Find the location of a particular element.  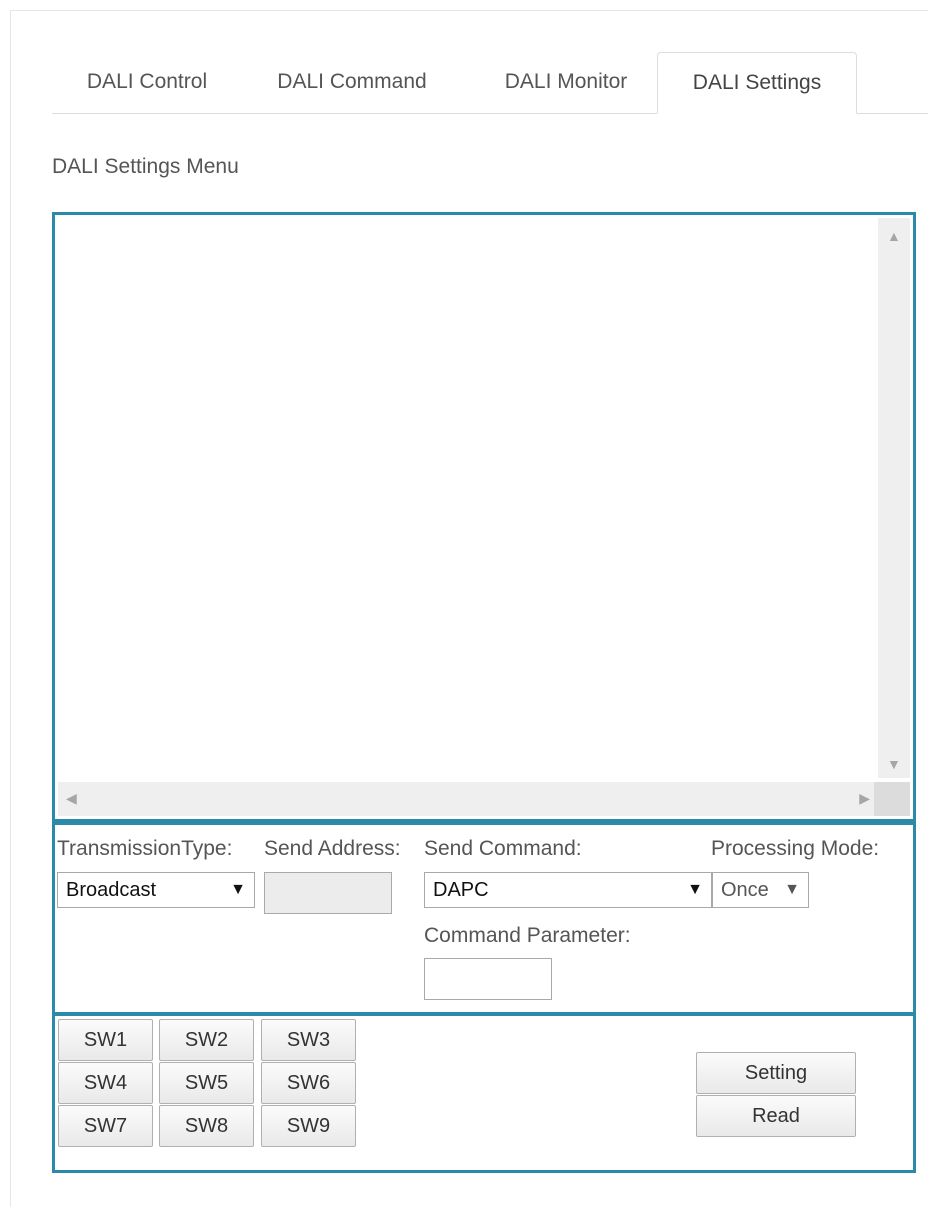

sw5-button: SW5 is located at coordinates (206, 1083).